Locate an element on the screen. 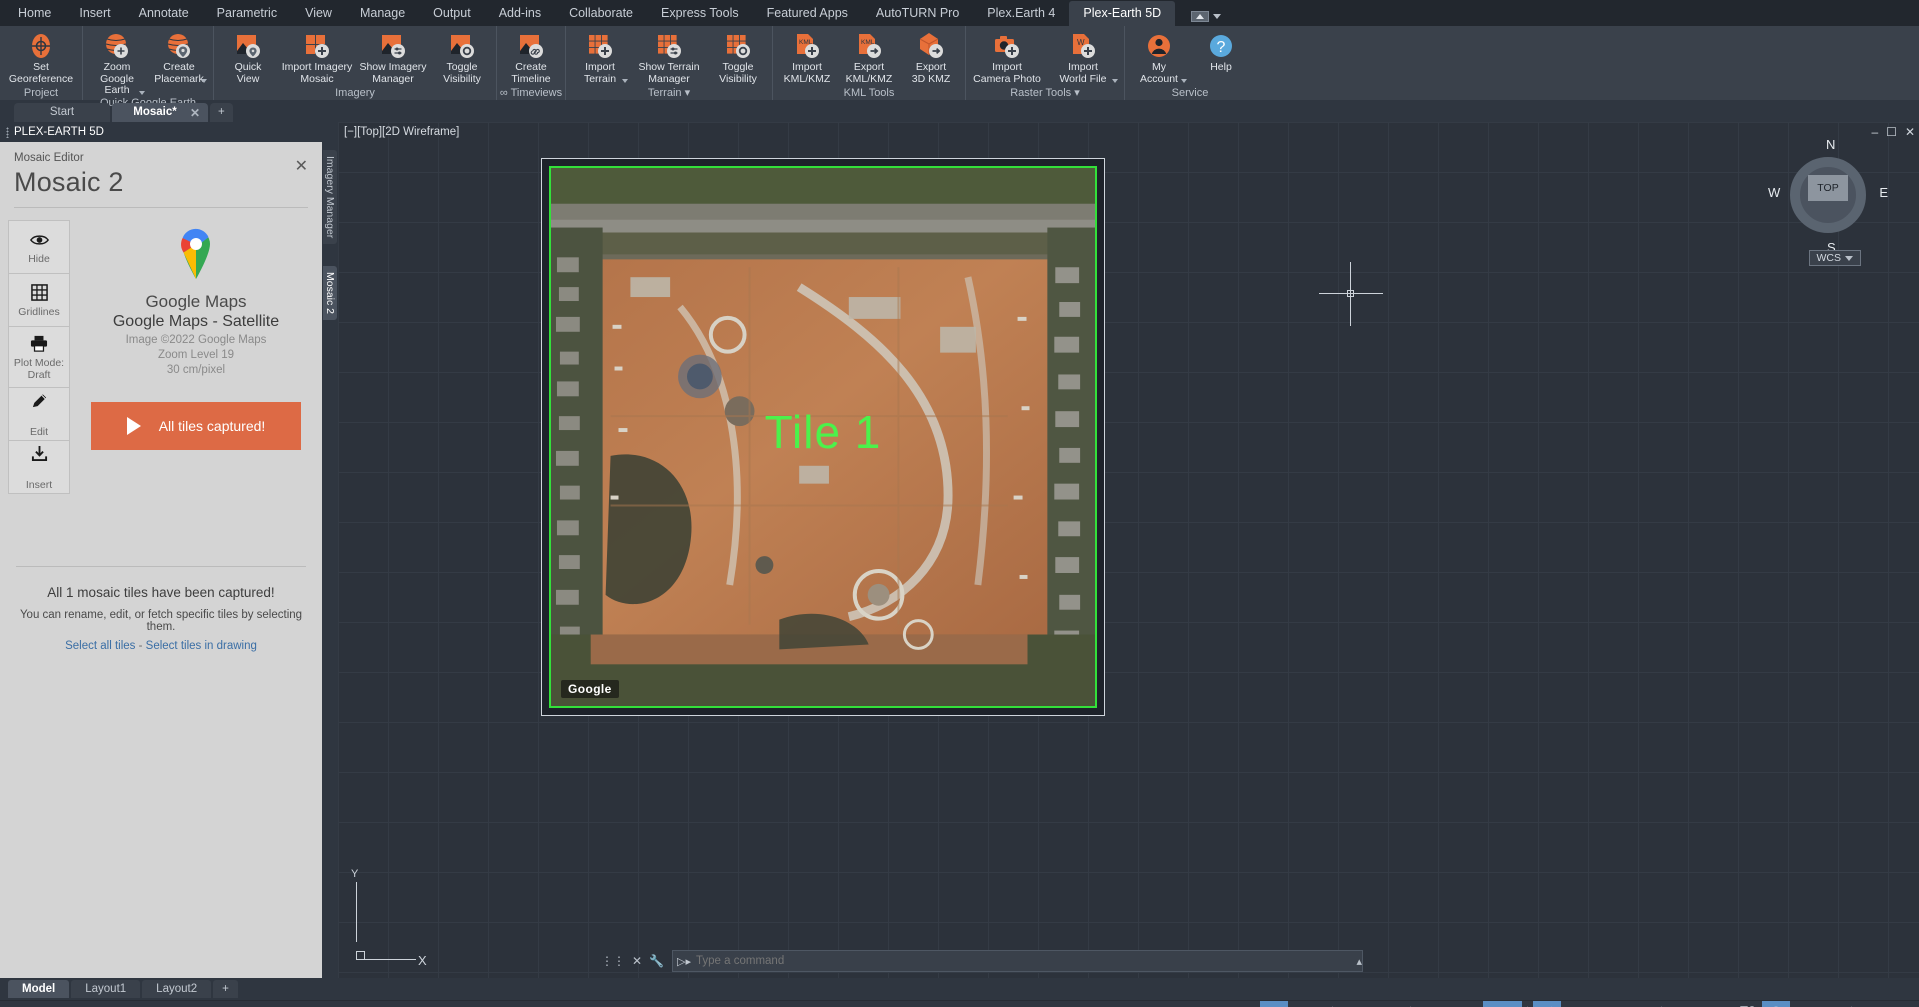 This screenshot has height=1007, width=1919. hide-button: Hide is located at coordinates (39, 247).